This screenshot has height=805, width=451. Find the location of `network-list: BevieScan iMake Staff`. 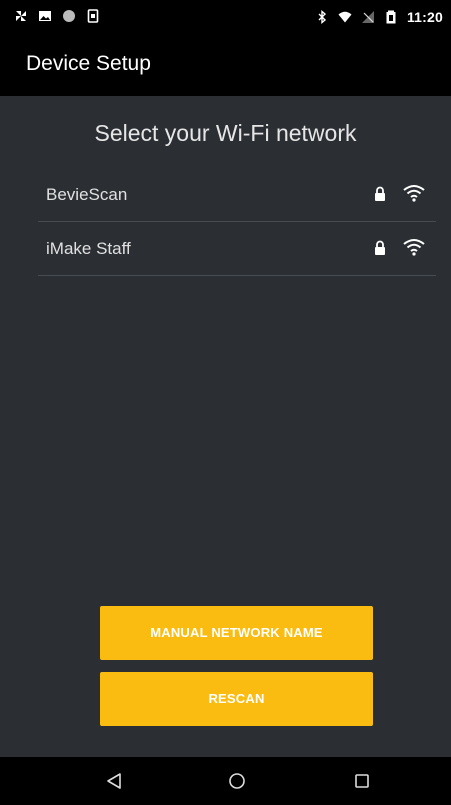

network-list: BevieScan iMake Staff is located at coordinates (237, 222).